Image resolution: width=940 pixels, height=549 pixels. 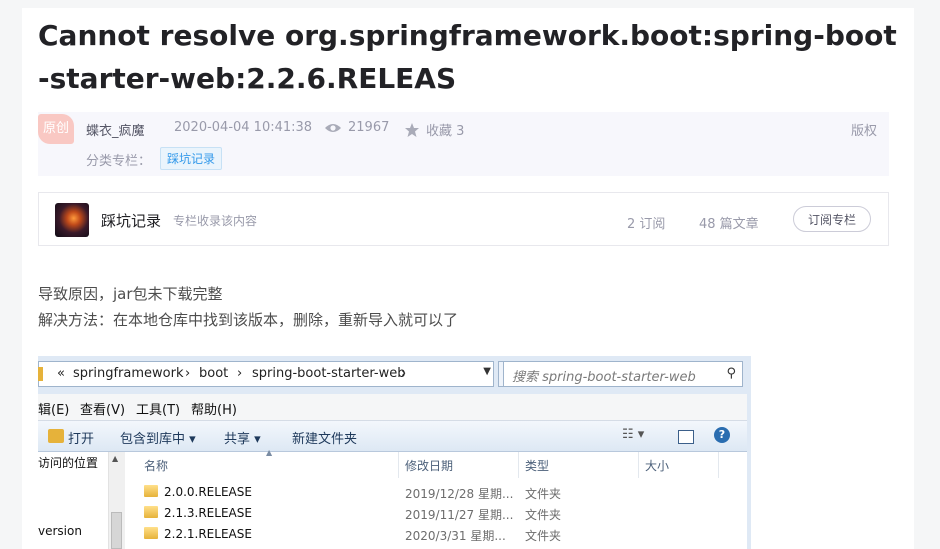 What do you see at coordinates (731, 373) in the screenshot?
I see `search-icon: ⚲` at bounding box center [731, 373].